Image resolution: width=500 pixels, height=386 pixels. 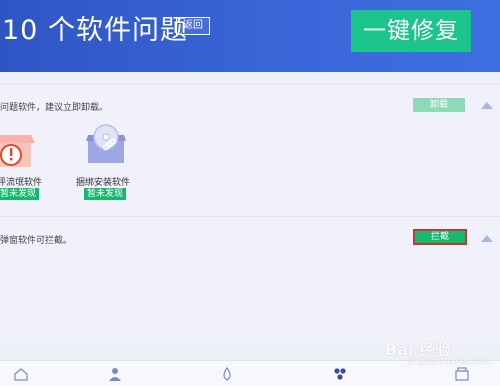 What do you see at coordinates (340, 374) in the screenshot?
I see `cluster-icon` at bounding box center [340, 374].